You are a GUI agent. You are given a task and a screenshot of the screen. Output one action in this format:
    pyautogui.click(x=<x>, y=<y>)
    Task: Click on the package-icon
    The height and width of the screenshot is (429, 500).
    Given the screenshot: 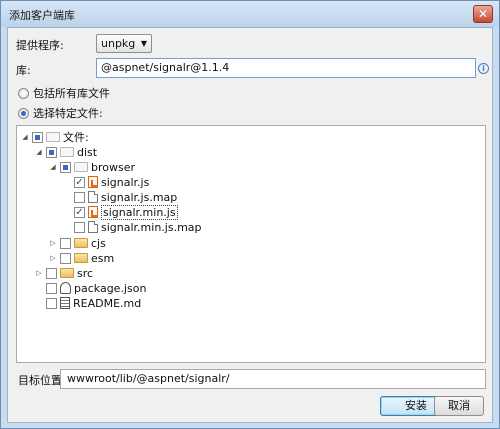 What is the action you would take?
    pyautogui.click(x=65, y=288)
    